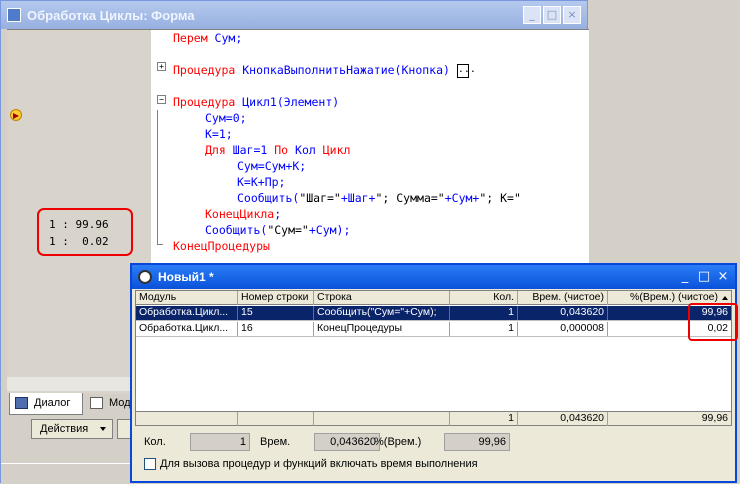 This screenshot has height=484, width=740. Describe the element at coordinates (433, 277) in the screenshot. I see `performance-title-bar: Новый1 *` at that location.